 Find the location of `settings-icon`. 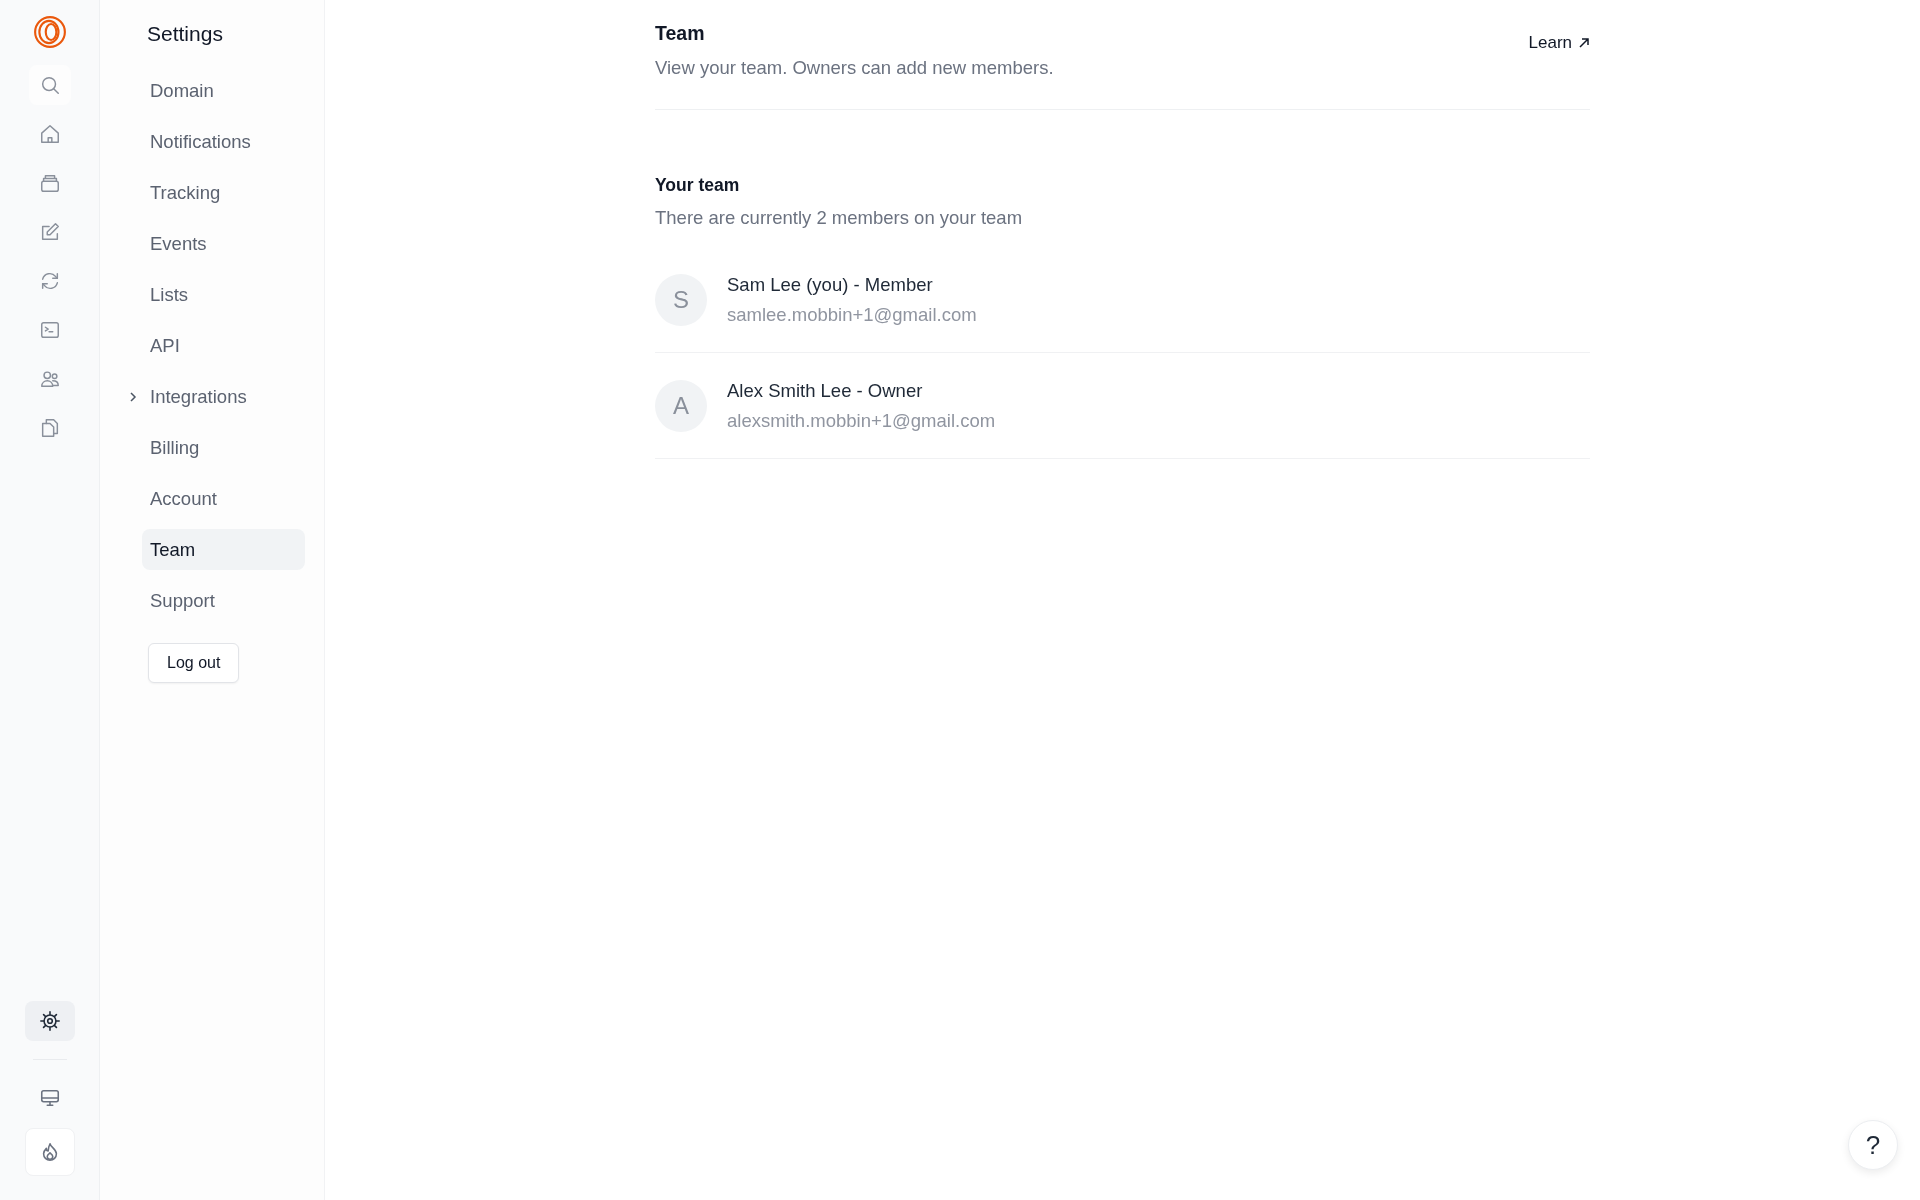

settings-icon is located at coordinates (49, 1021).